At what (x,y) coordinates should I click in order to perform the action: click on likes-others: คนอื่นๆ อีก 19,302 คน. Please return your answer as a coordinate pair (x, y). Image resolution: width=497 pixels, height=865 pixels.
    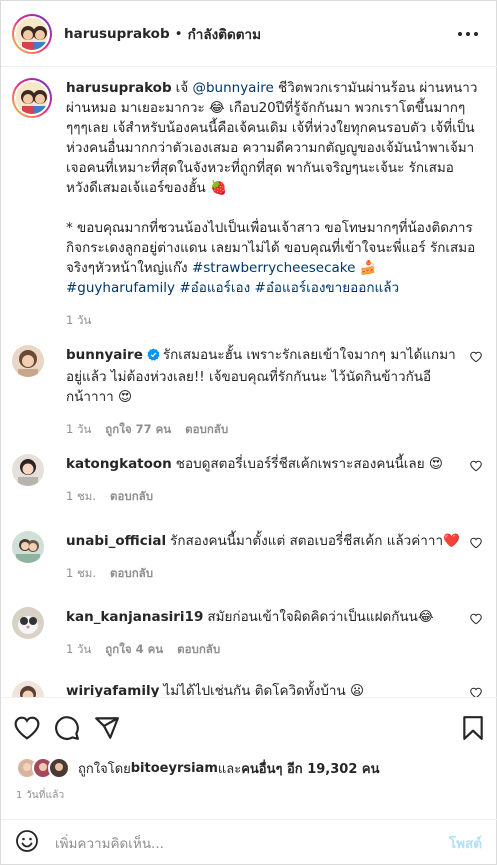
    Looking at the image, I should click on (310, 768).